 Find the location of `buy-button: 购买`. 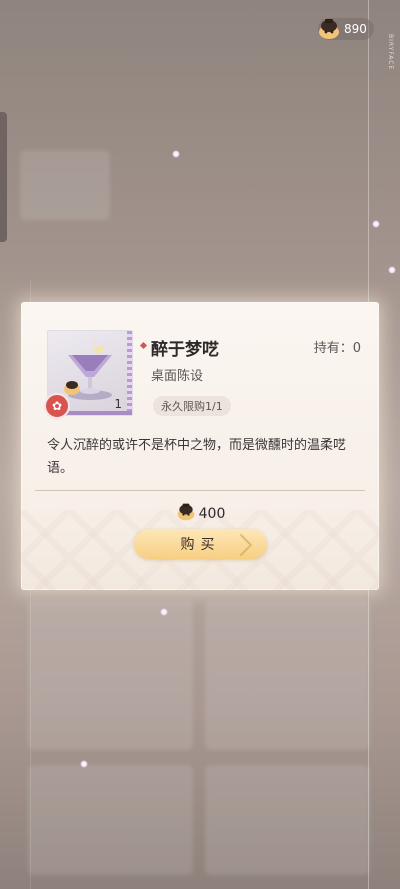

buy-button: 购买 is located at coordinates (200, 544).